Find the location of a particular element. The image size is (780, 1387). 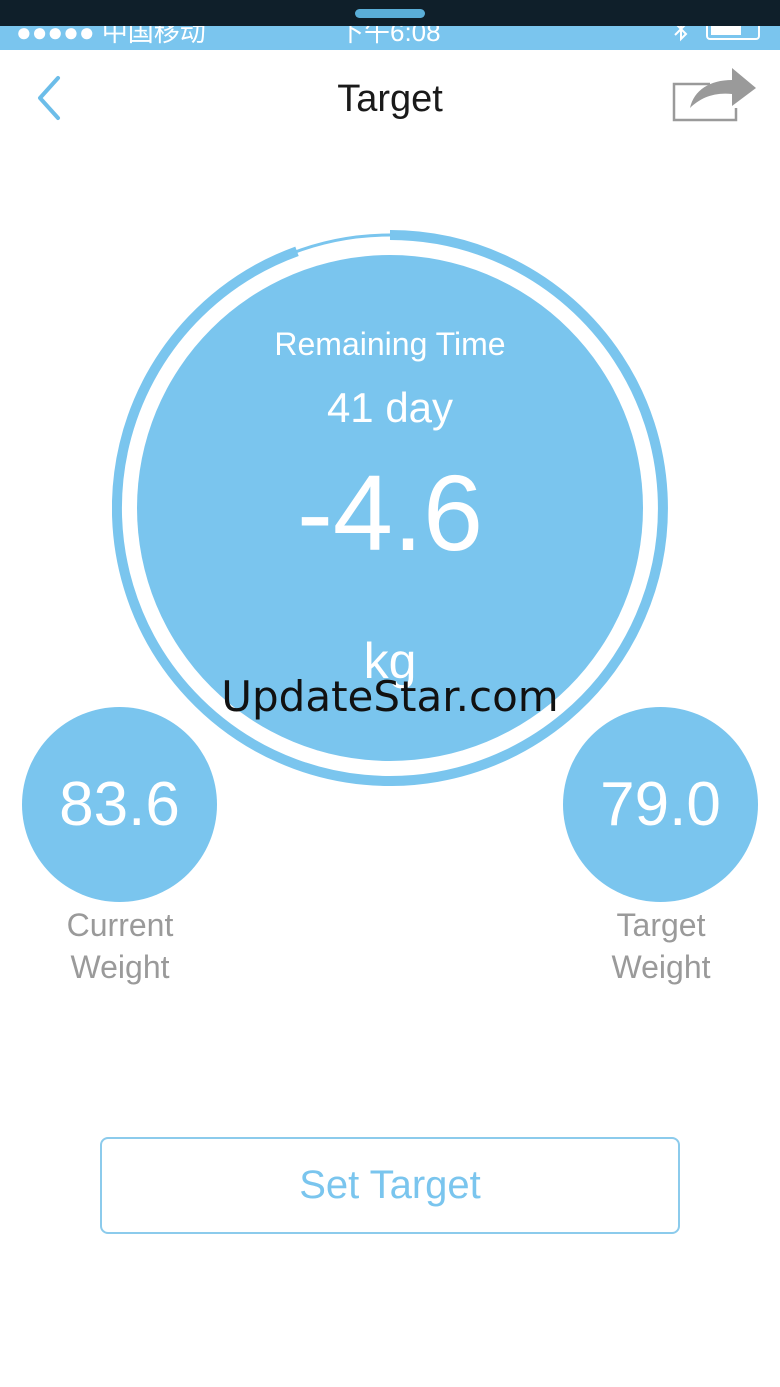

current-weight-value: 83.6 is located at coordinates (119, 804).